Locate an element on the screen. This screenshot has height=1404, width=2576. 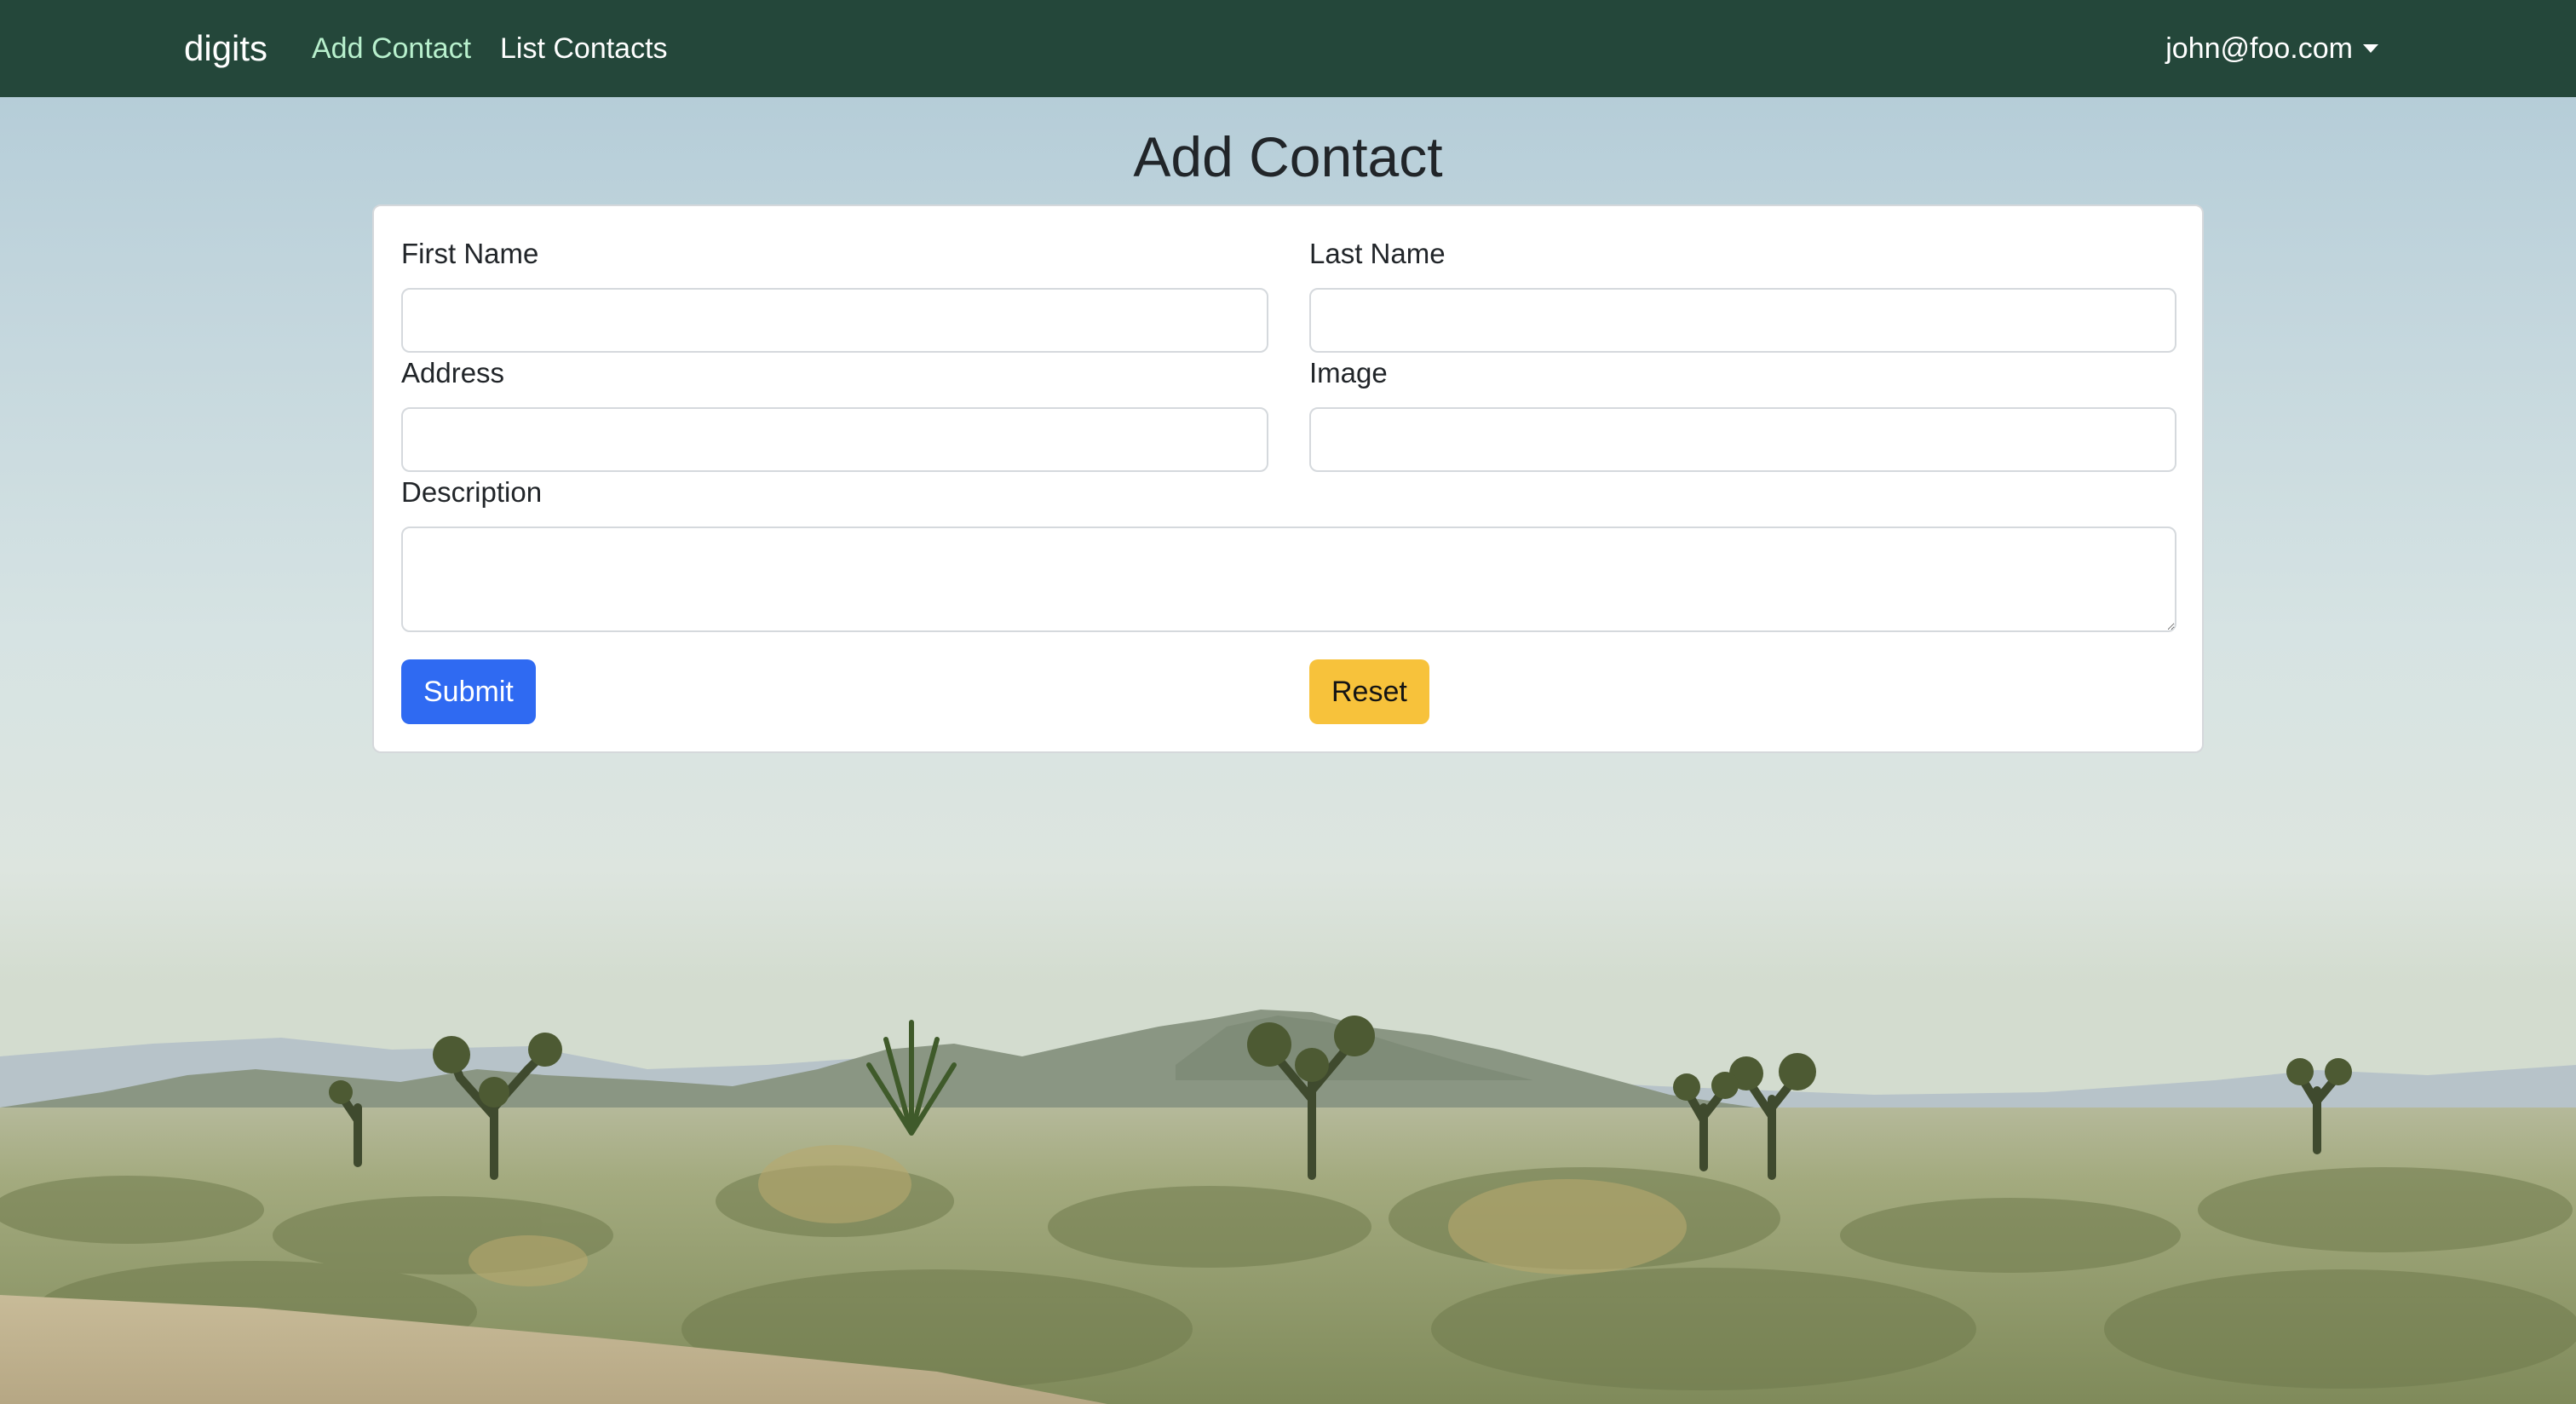
address-label: Address is located at coordinates (453, 372).